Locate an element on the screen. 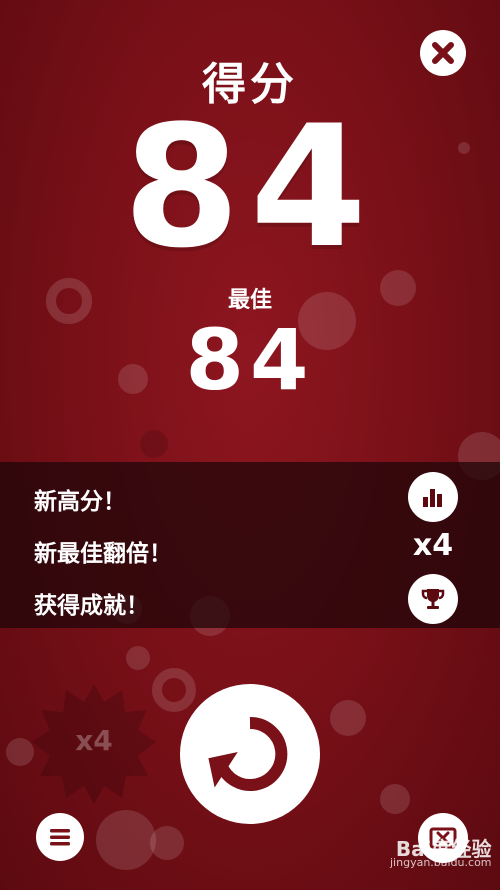 This screenshot has height=890, width=500. leaderboard-button is located at coordinates (433, 497).